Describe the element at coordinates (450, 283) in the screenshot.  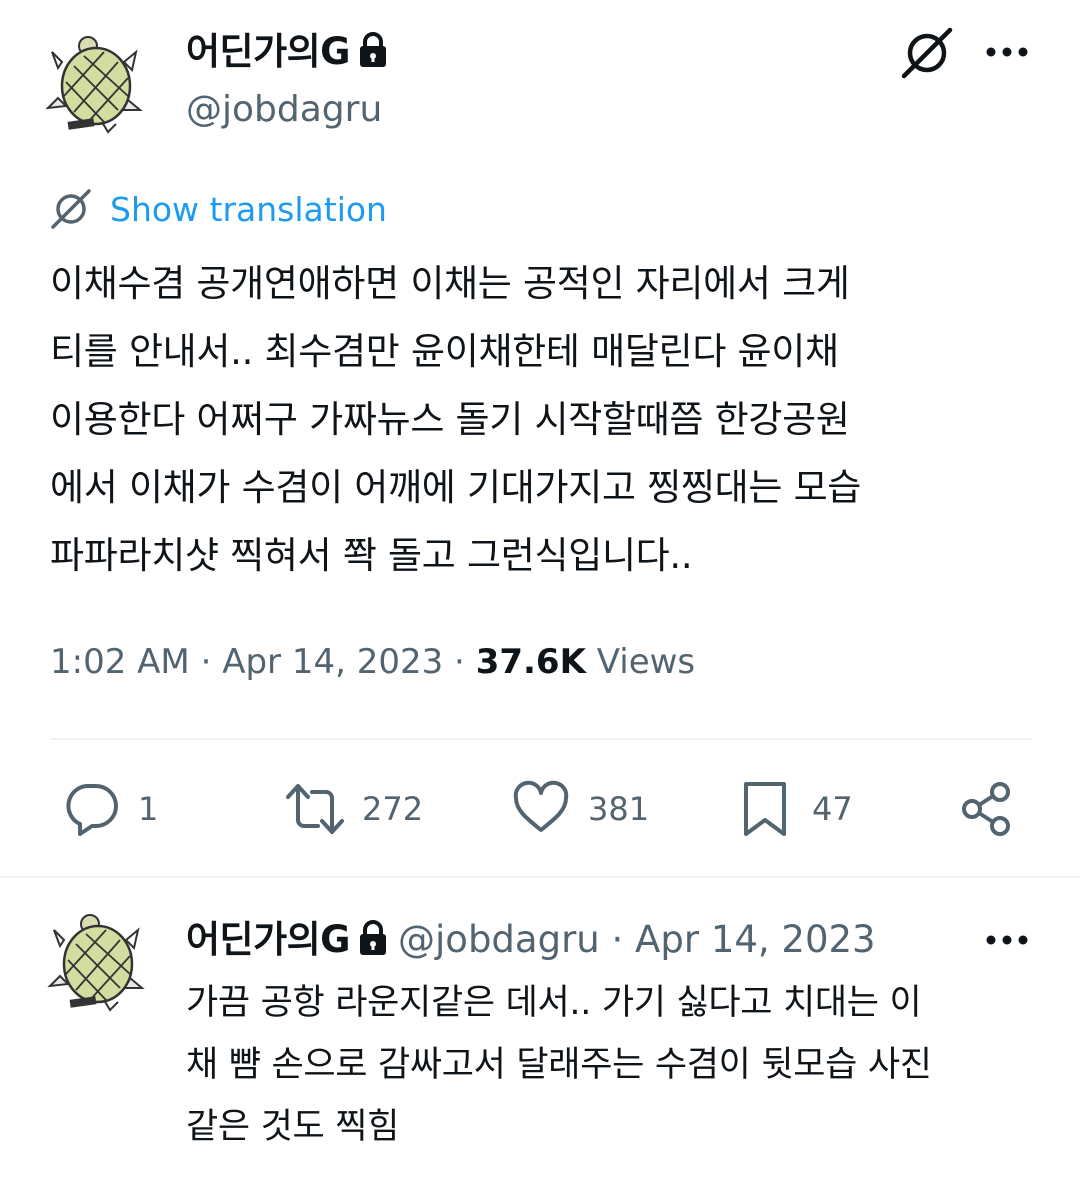
I see `tweet-text-line: 이채수겸 공개연애하면 이채는 공적인 자리에서 크게` at that location.